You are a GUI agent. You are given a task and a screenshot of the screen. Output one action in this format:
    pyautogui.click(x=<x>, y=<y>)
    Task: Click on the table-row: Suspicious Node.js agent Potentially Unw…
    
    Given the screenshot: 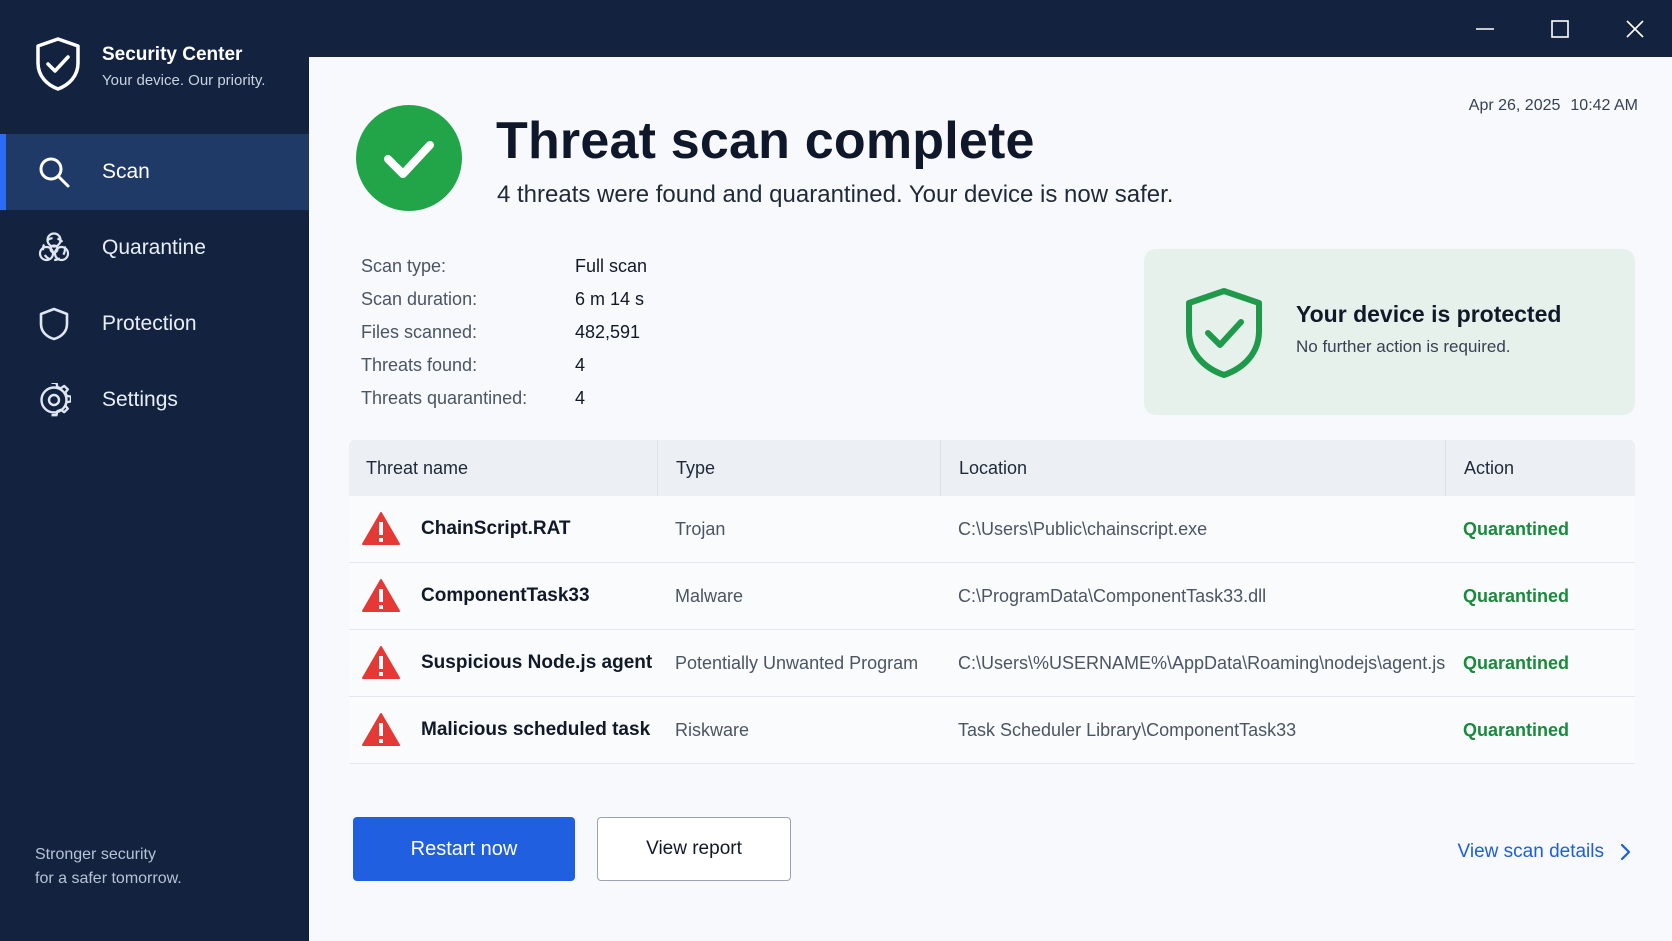 What is the action you would take?
    pyautogui.click(x=992, y=663)
    